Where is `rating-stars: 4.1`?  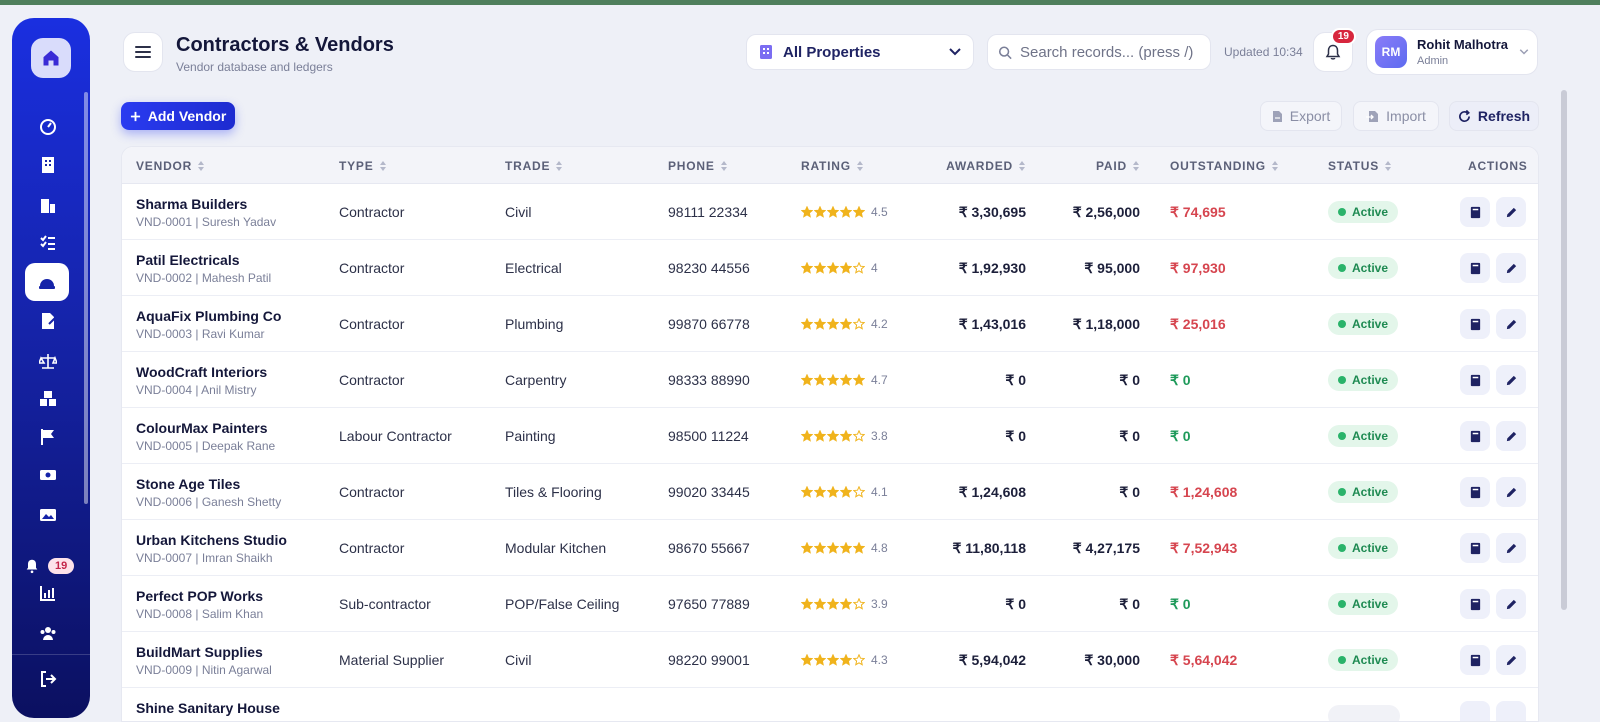
rating-stars: 4.1 is located at coordinates (844, 492).